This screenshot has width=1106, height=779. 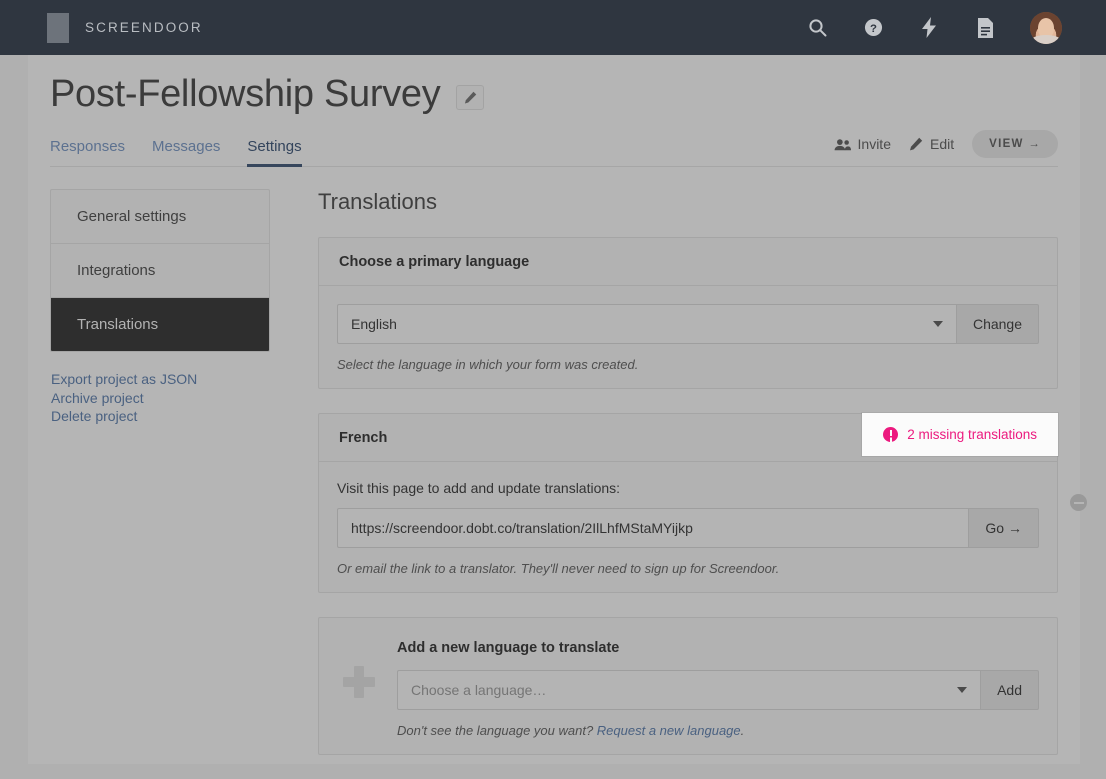 What do you see at coordinates (929, 28) in the screenshot?
I see `bolt-icon` at bounding box center [929, 28].